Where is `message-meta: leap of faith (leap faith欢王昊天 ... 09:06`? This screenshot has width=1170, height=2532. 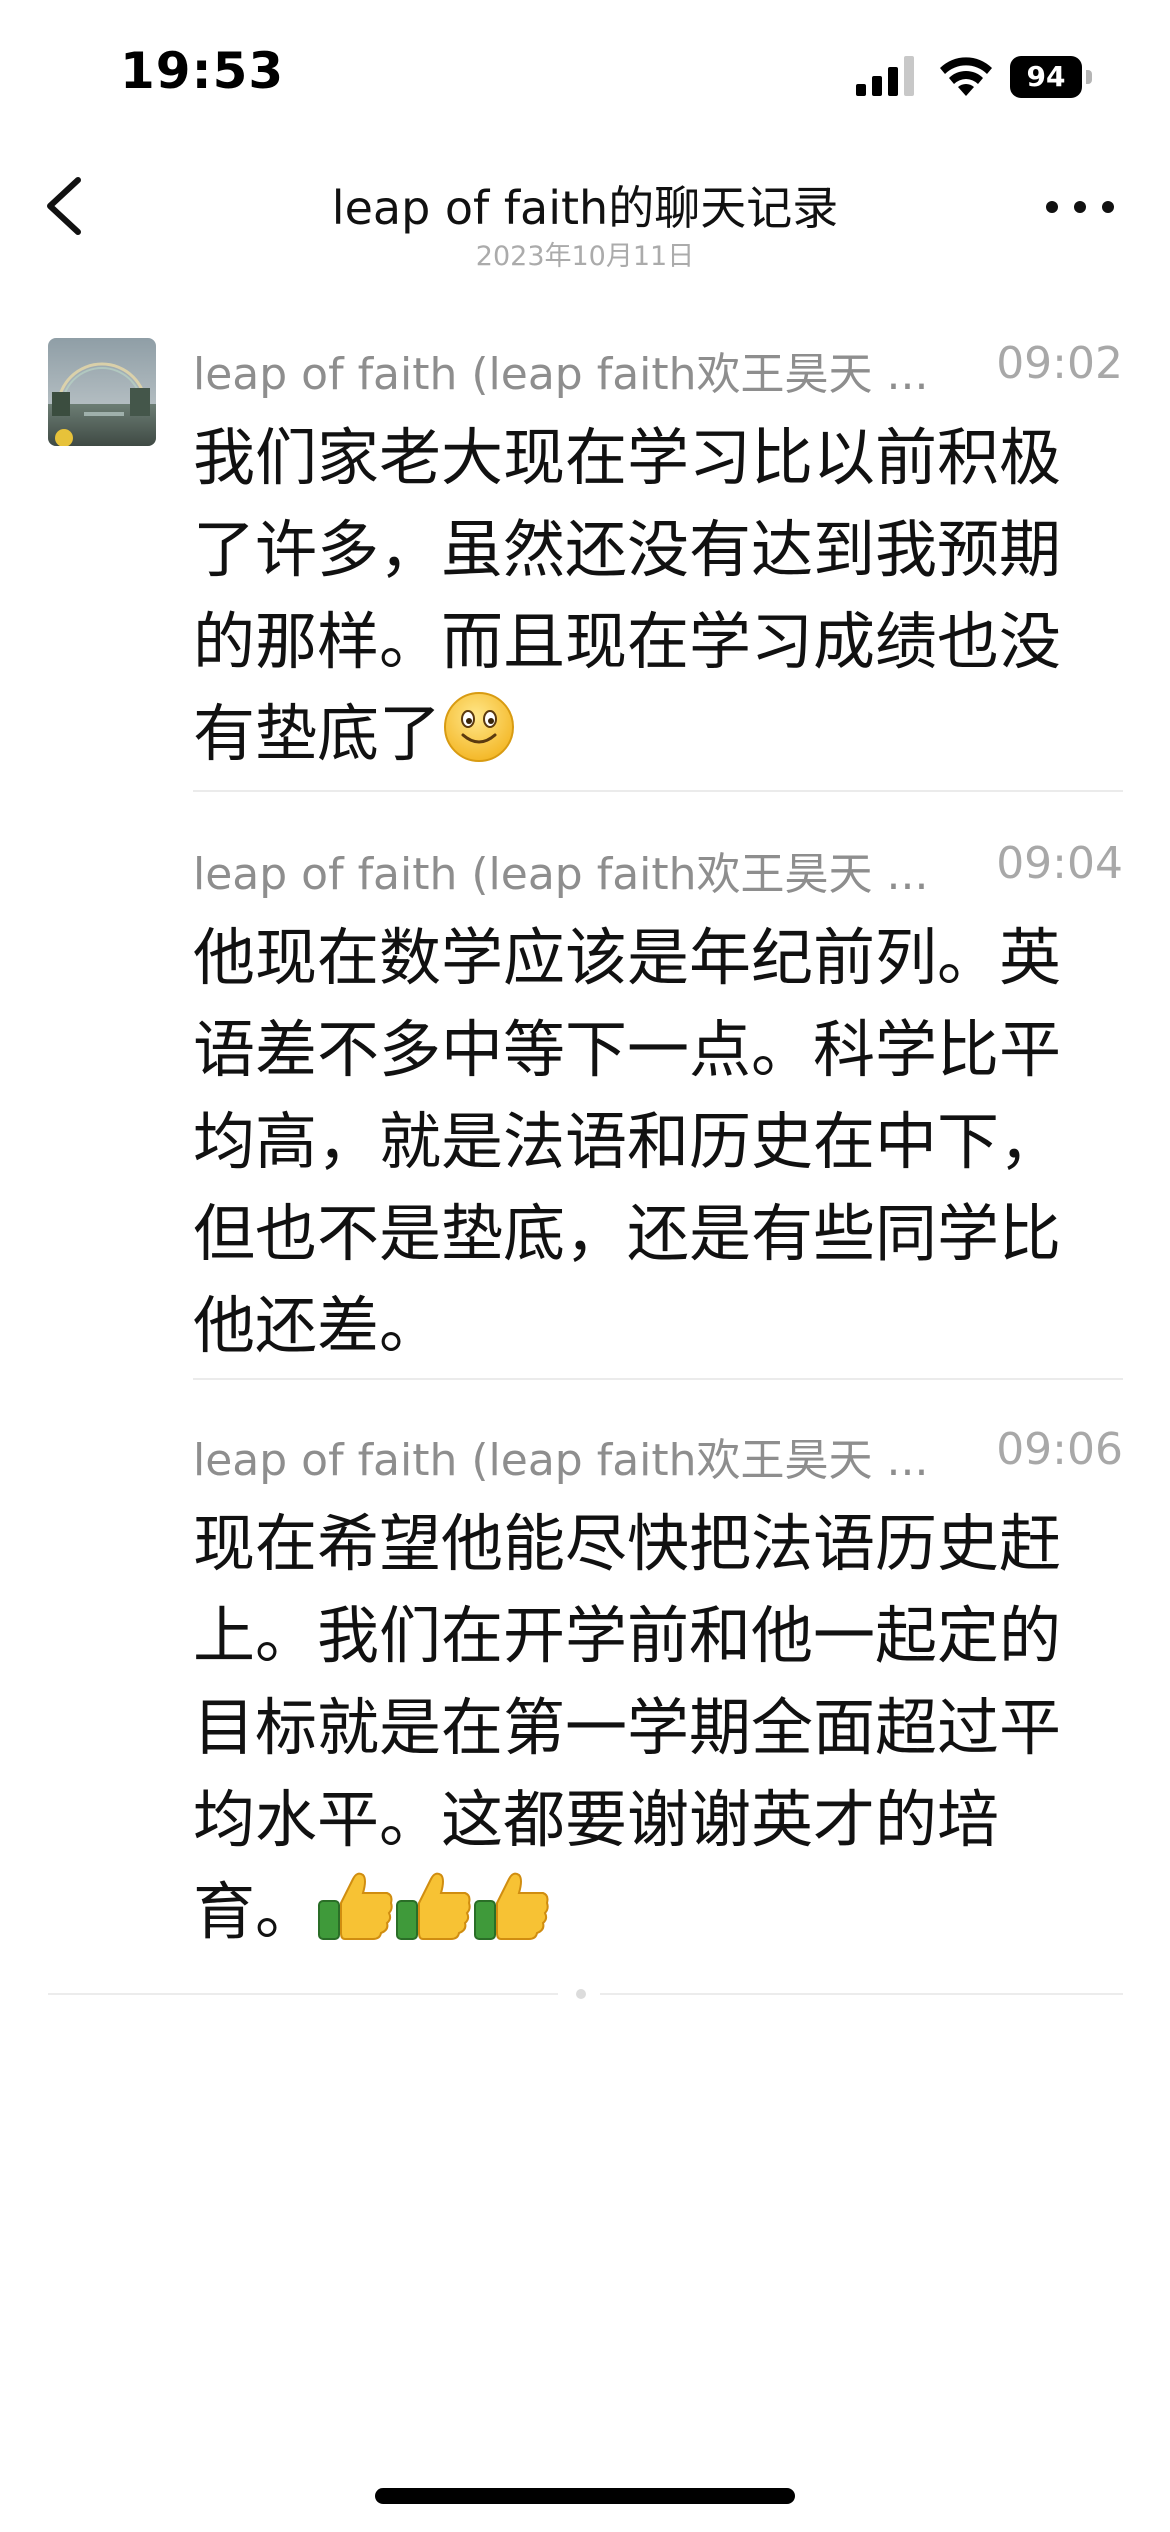 message-meta: leap of faith (leap faith欢王昊天 ... 09:06 is located at coordinates (658, 1455).